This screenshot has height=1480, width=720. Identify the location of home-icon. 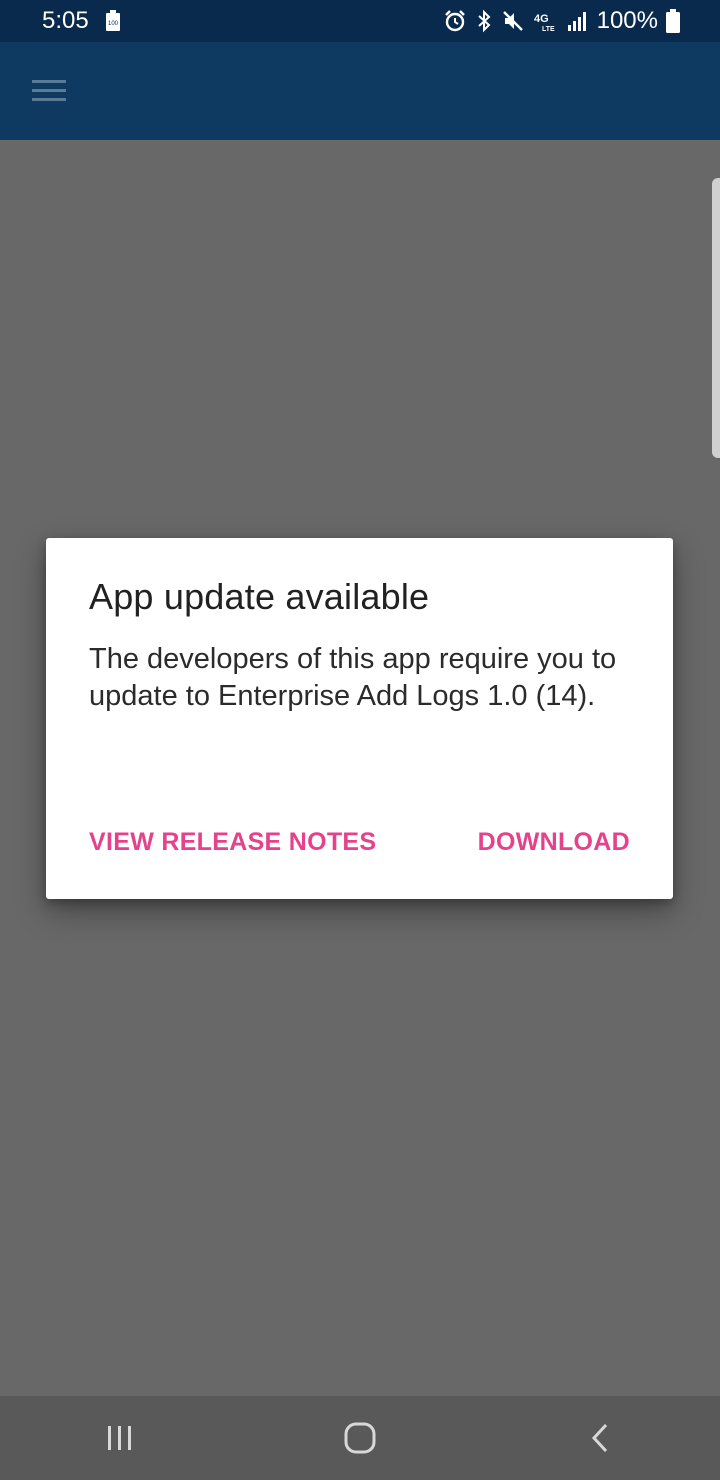
(360, 1438).